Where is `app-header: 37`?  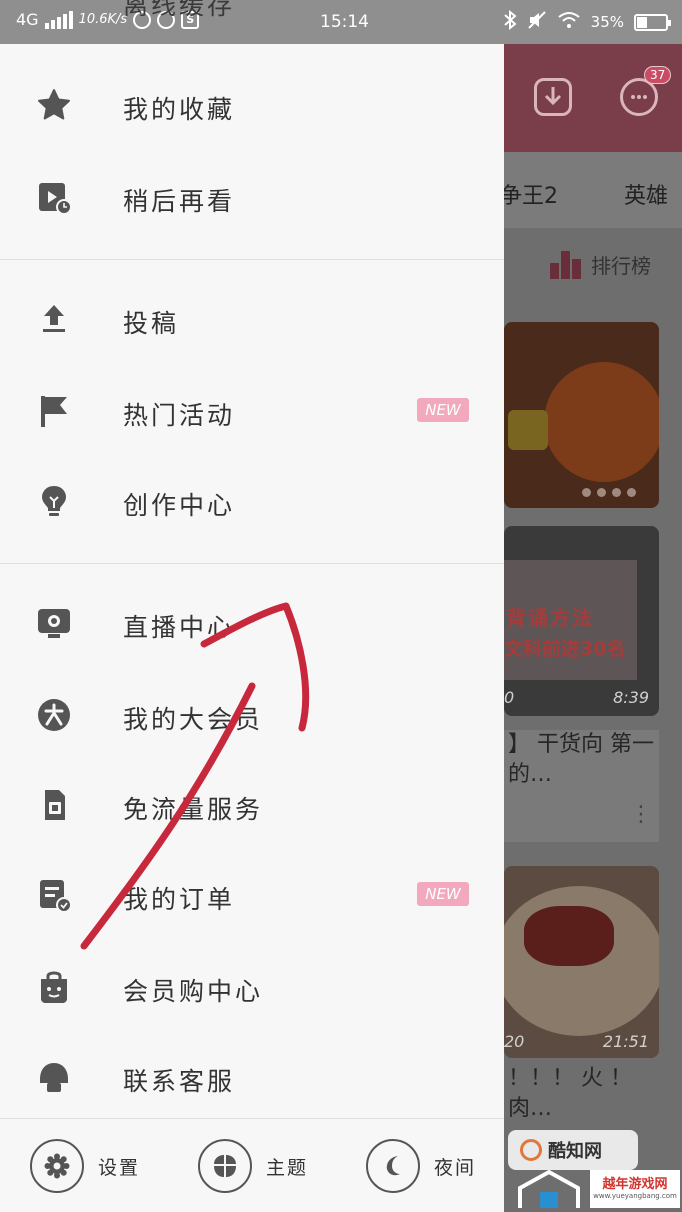 app-header: 37 is located at coordinates (593, 98).